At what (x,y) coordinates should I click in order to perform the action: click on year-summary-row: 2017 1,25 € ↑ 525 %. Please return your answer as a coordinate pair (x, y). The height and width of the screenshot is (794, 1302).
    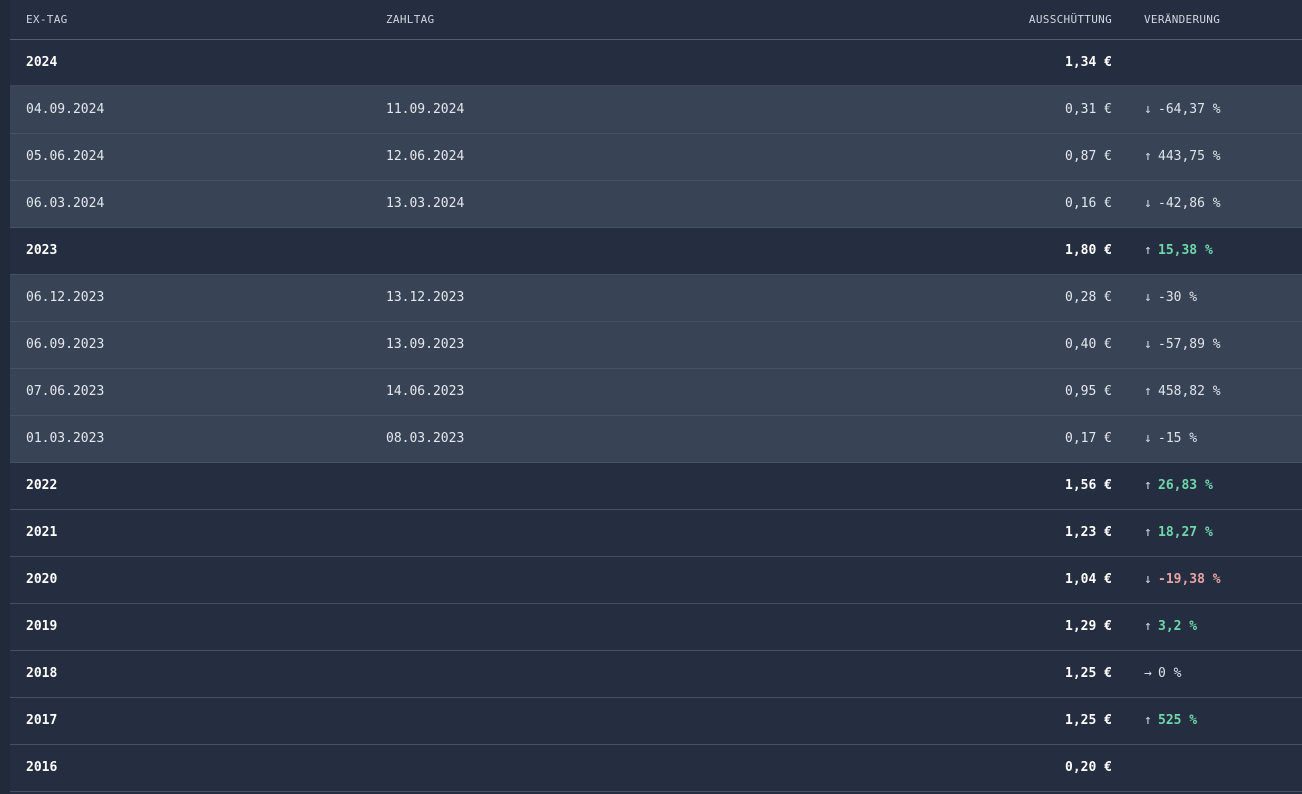
    Looking at the image, I should click on (656, 721).